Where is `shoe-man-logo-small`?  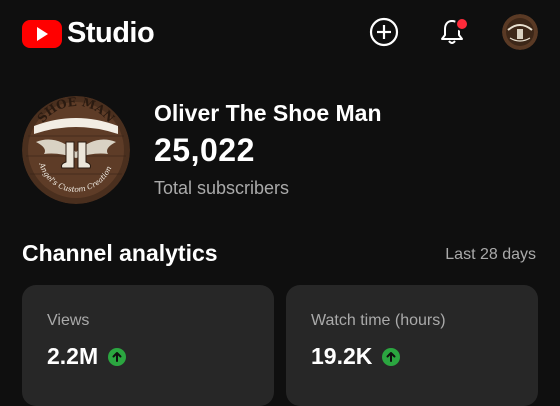 shoe-man-logo-small is located at coordinates (520, 32).